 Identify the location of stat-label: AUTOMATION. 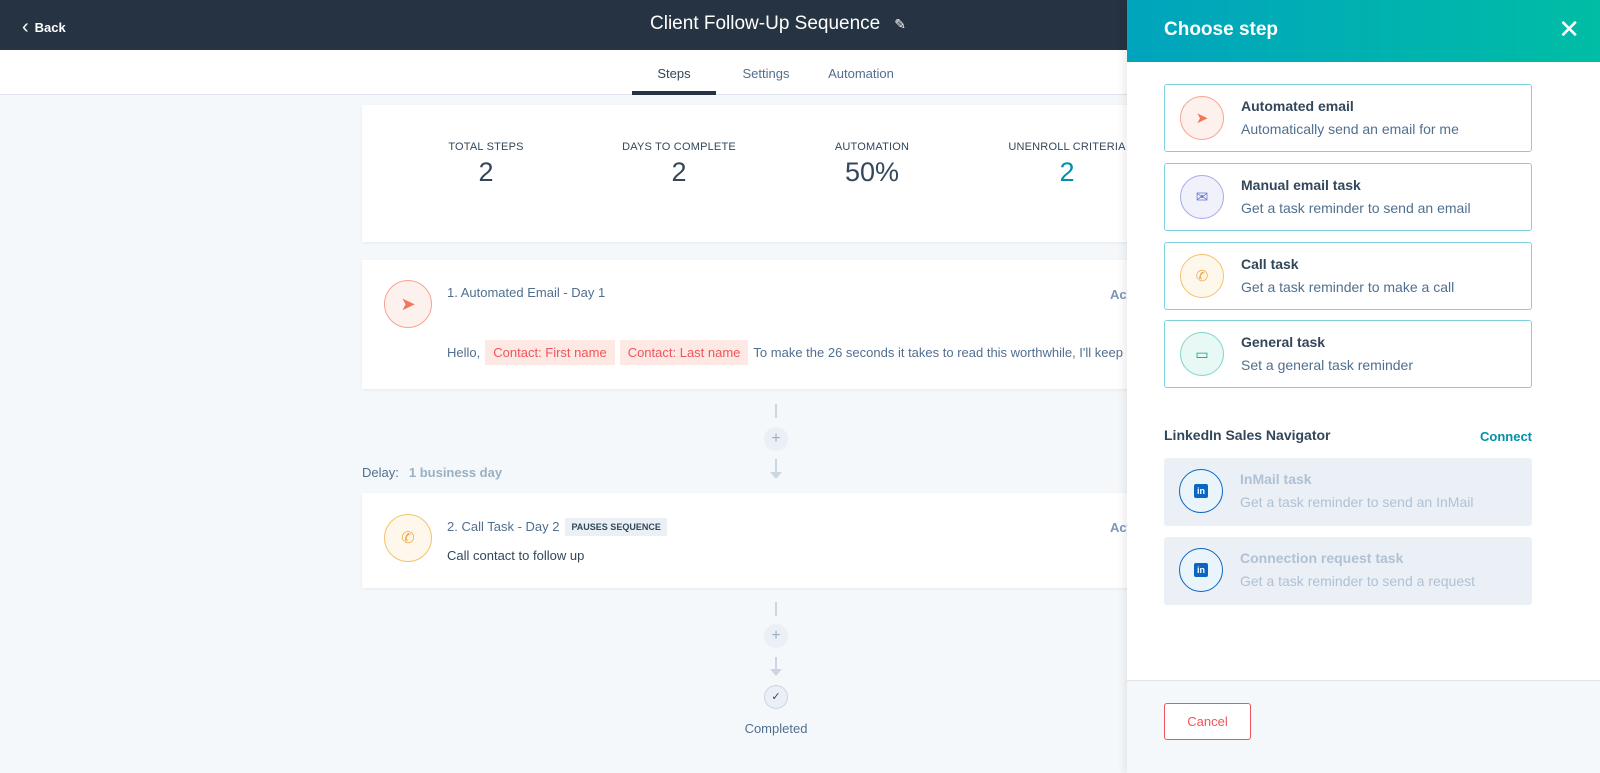
(872, 147).